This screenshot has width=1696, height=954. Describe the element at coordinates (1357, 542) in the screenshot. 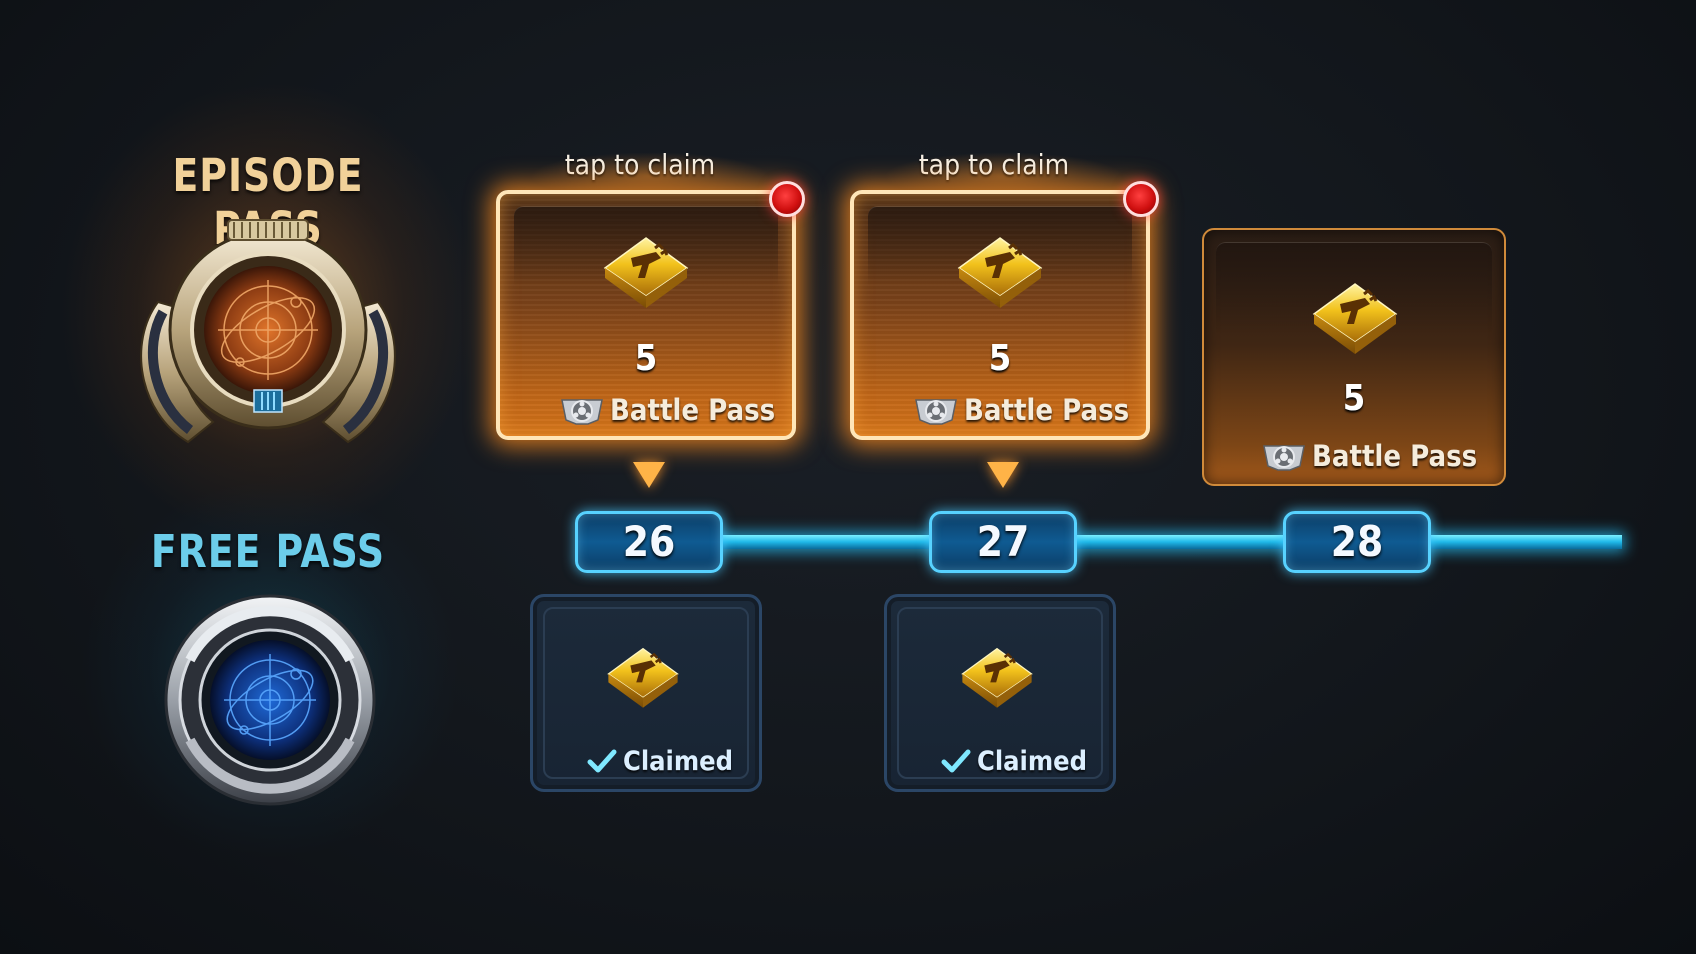

I see `level-badge-28: 28` at that location.